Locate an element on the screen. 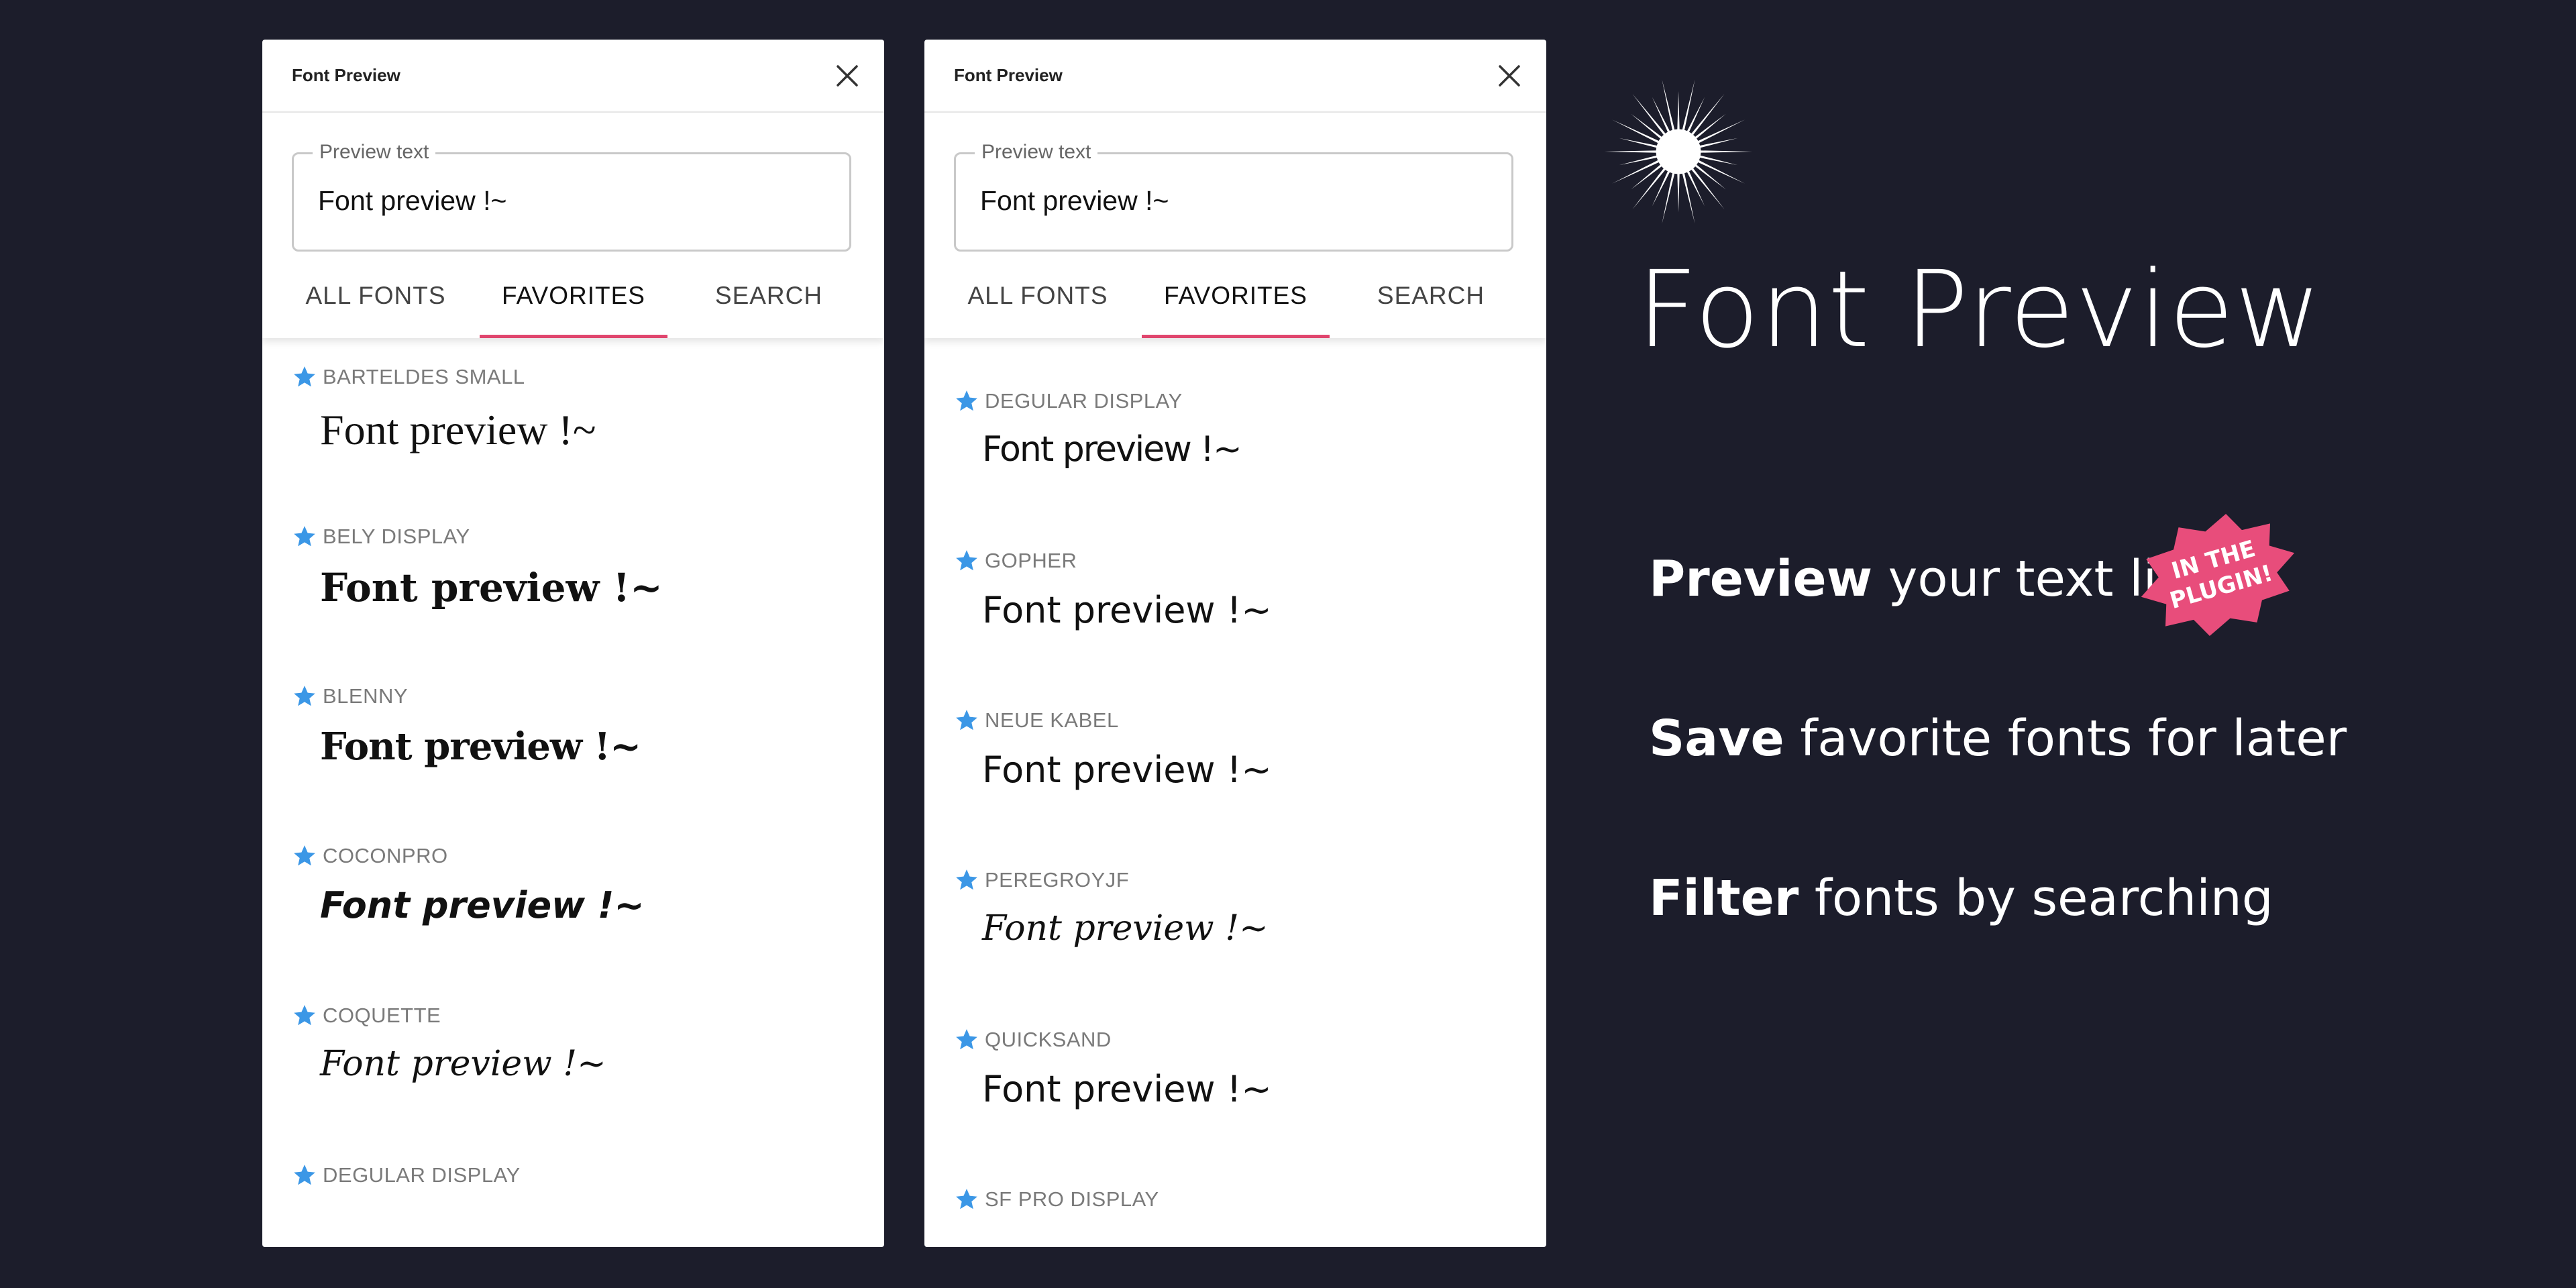  font-list-item: BLENNY Font preview !~ is located at coordinates (573, 761).